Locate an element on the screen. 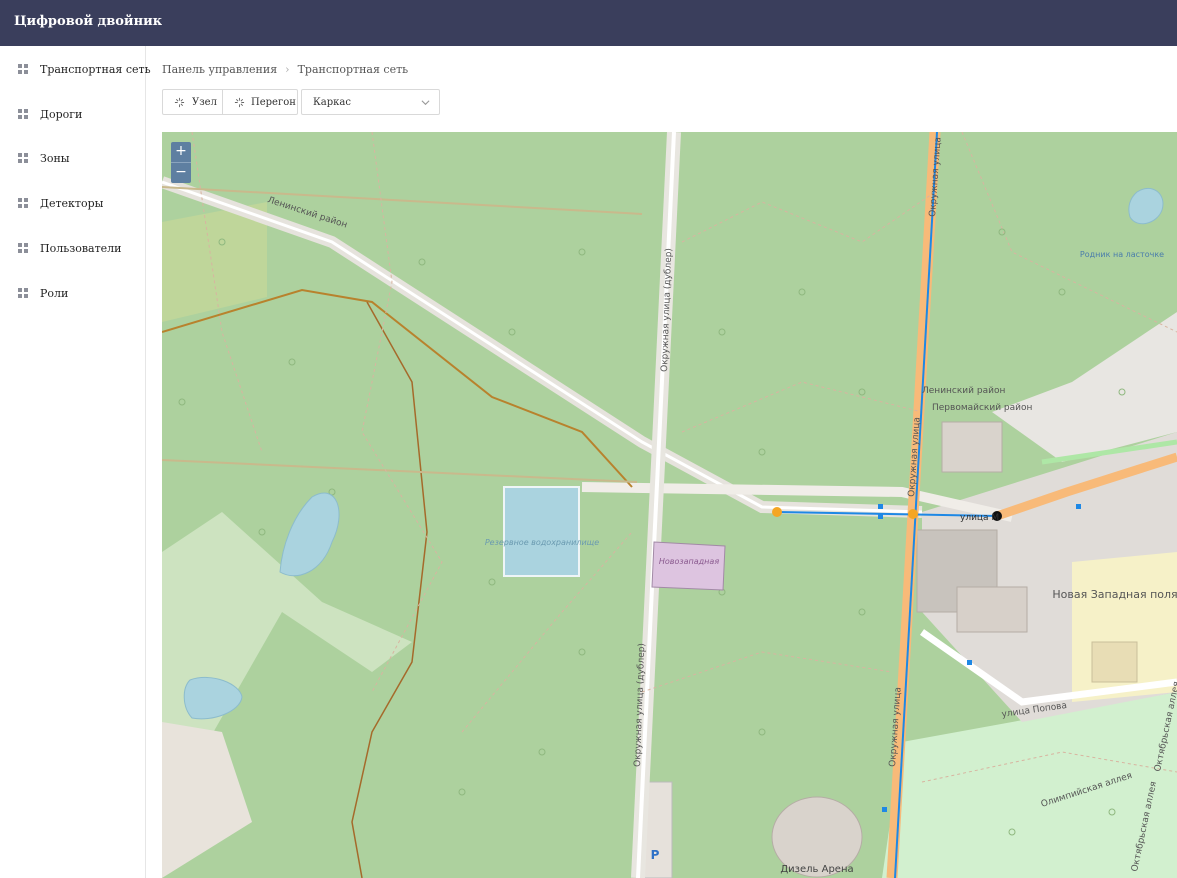  sidebar-item-transport-network: Транспортная сеть is located at coordinates (75, 70).